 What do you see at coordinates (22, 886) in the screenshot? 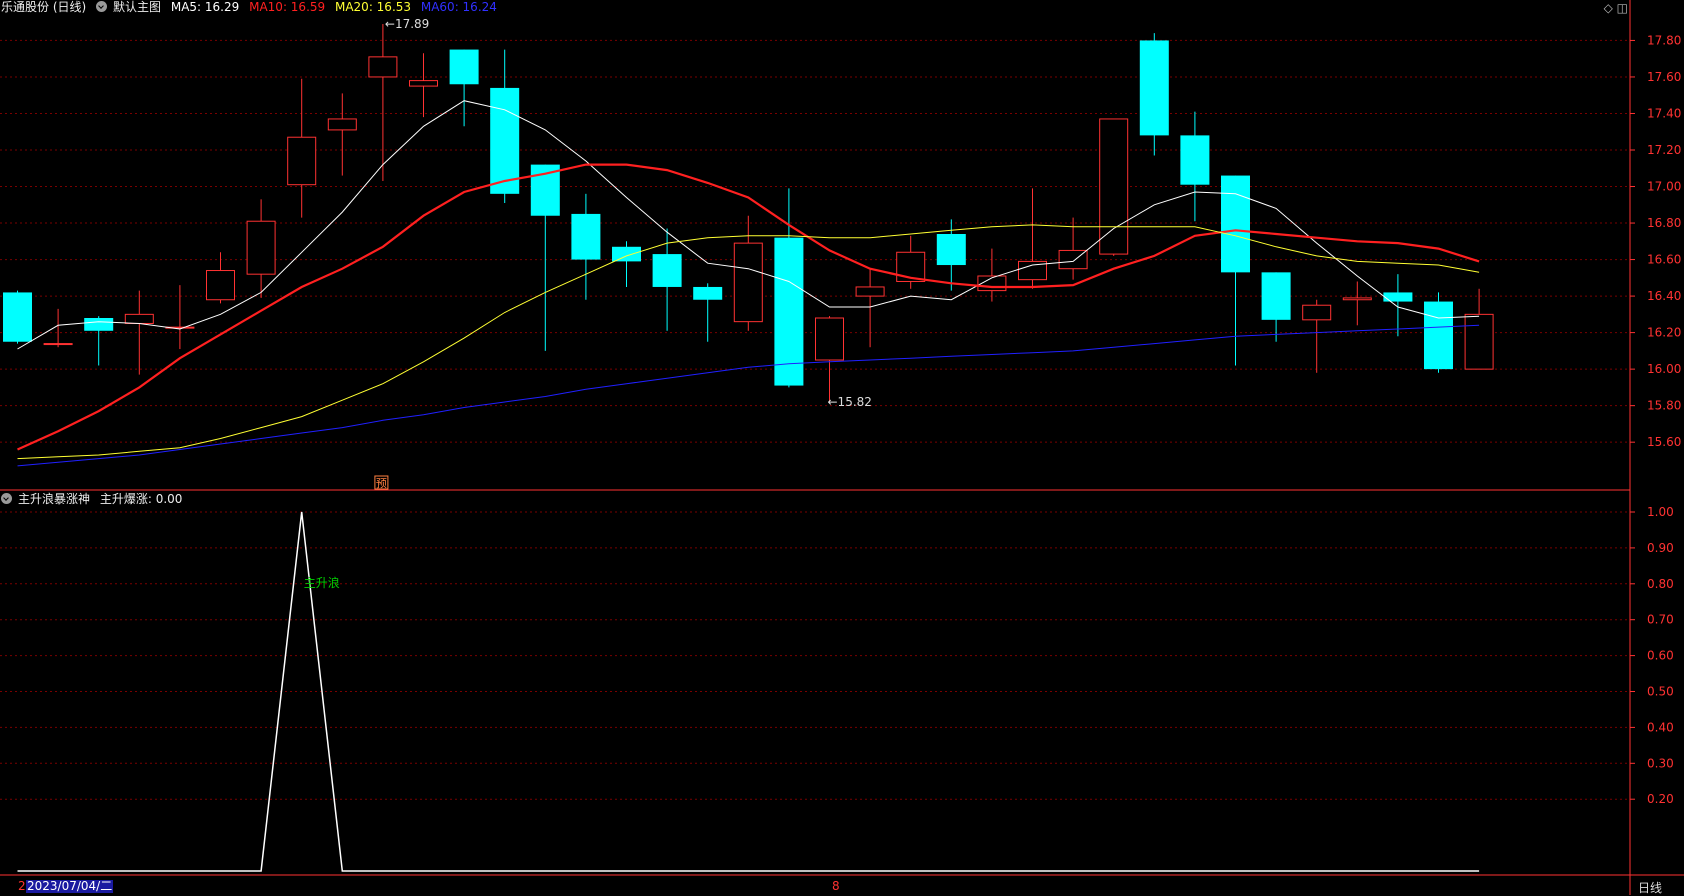
I see `footer-left-mark: 2` at bounding box center [22, 886].